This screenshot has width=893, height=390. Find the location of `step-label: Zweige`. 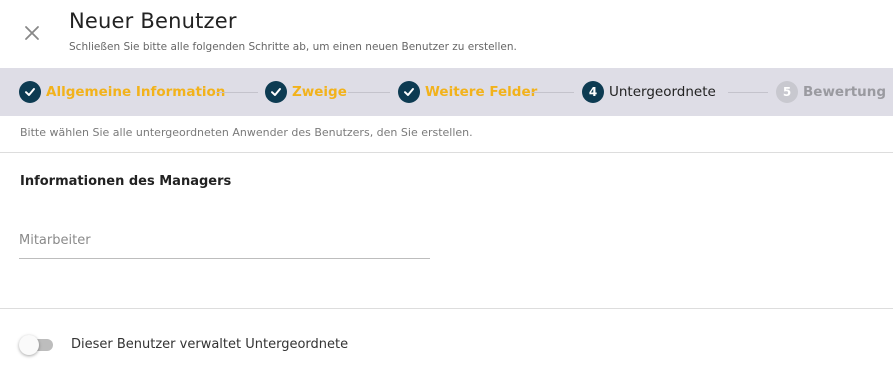

step-label: Zweige is located at coordinates (319, 92).